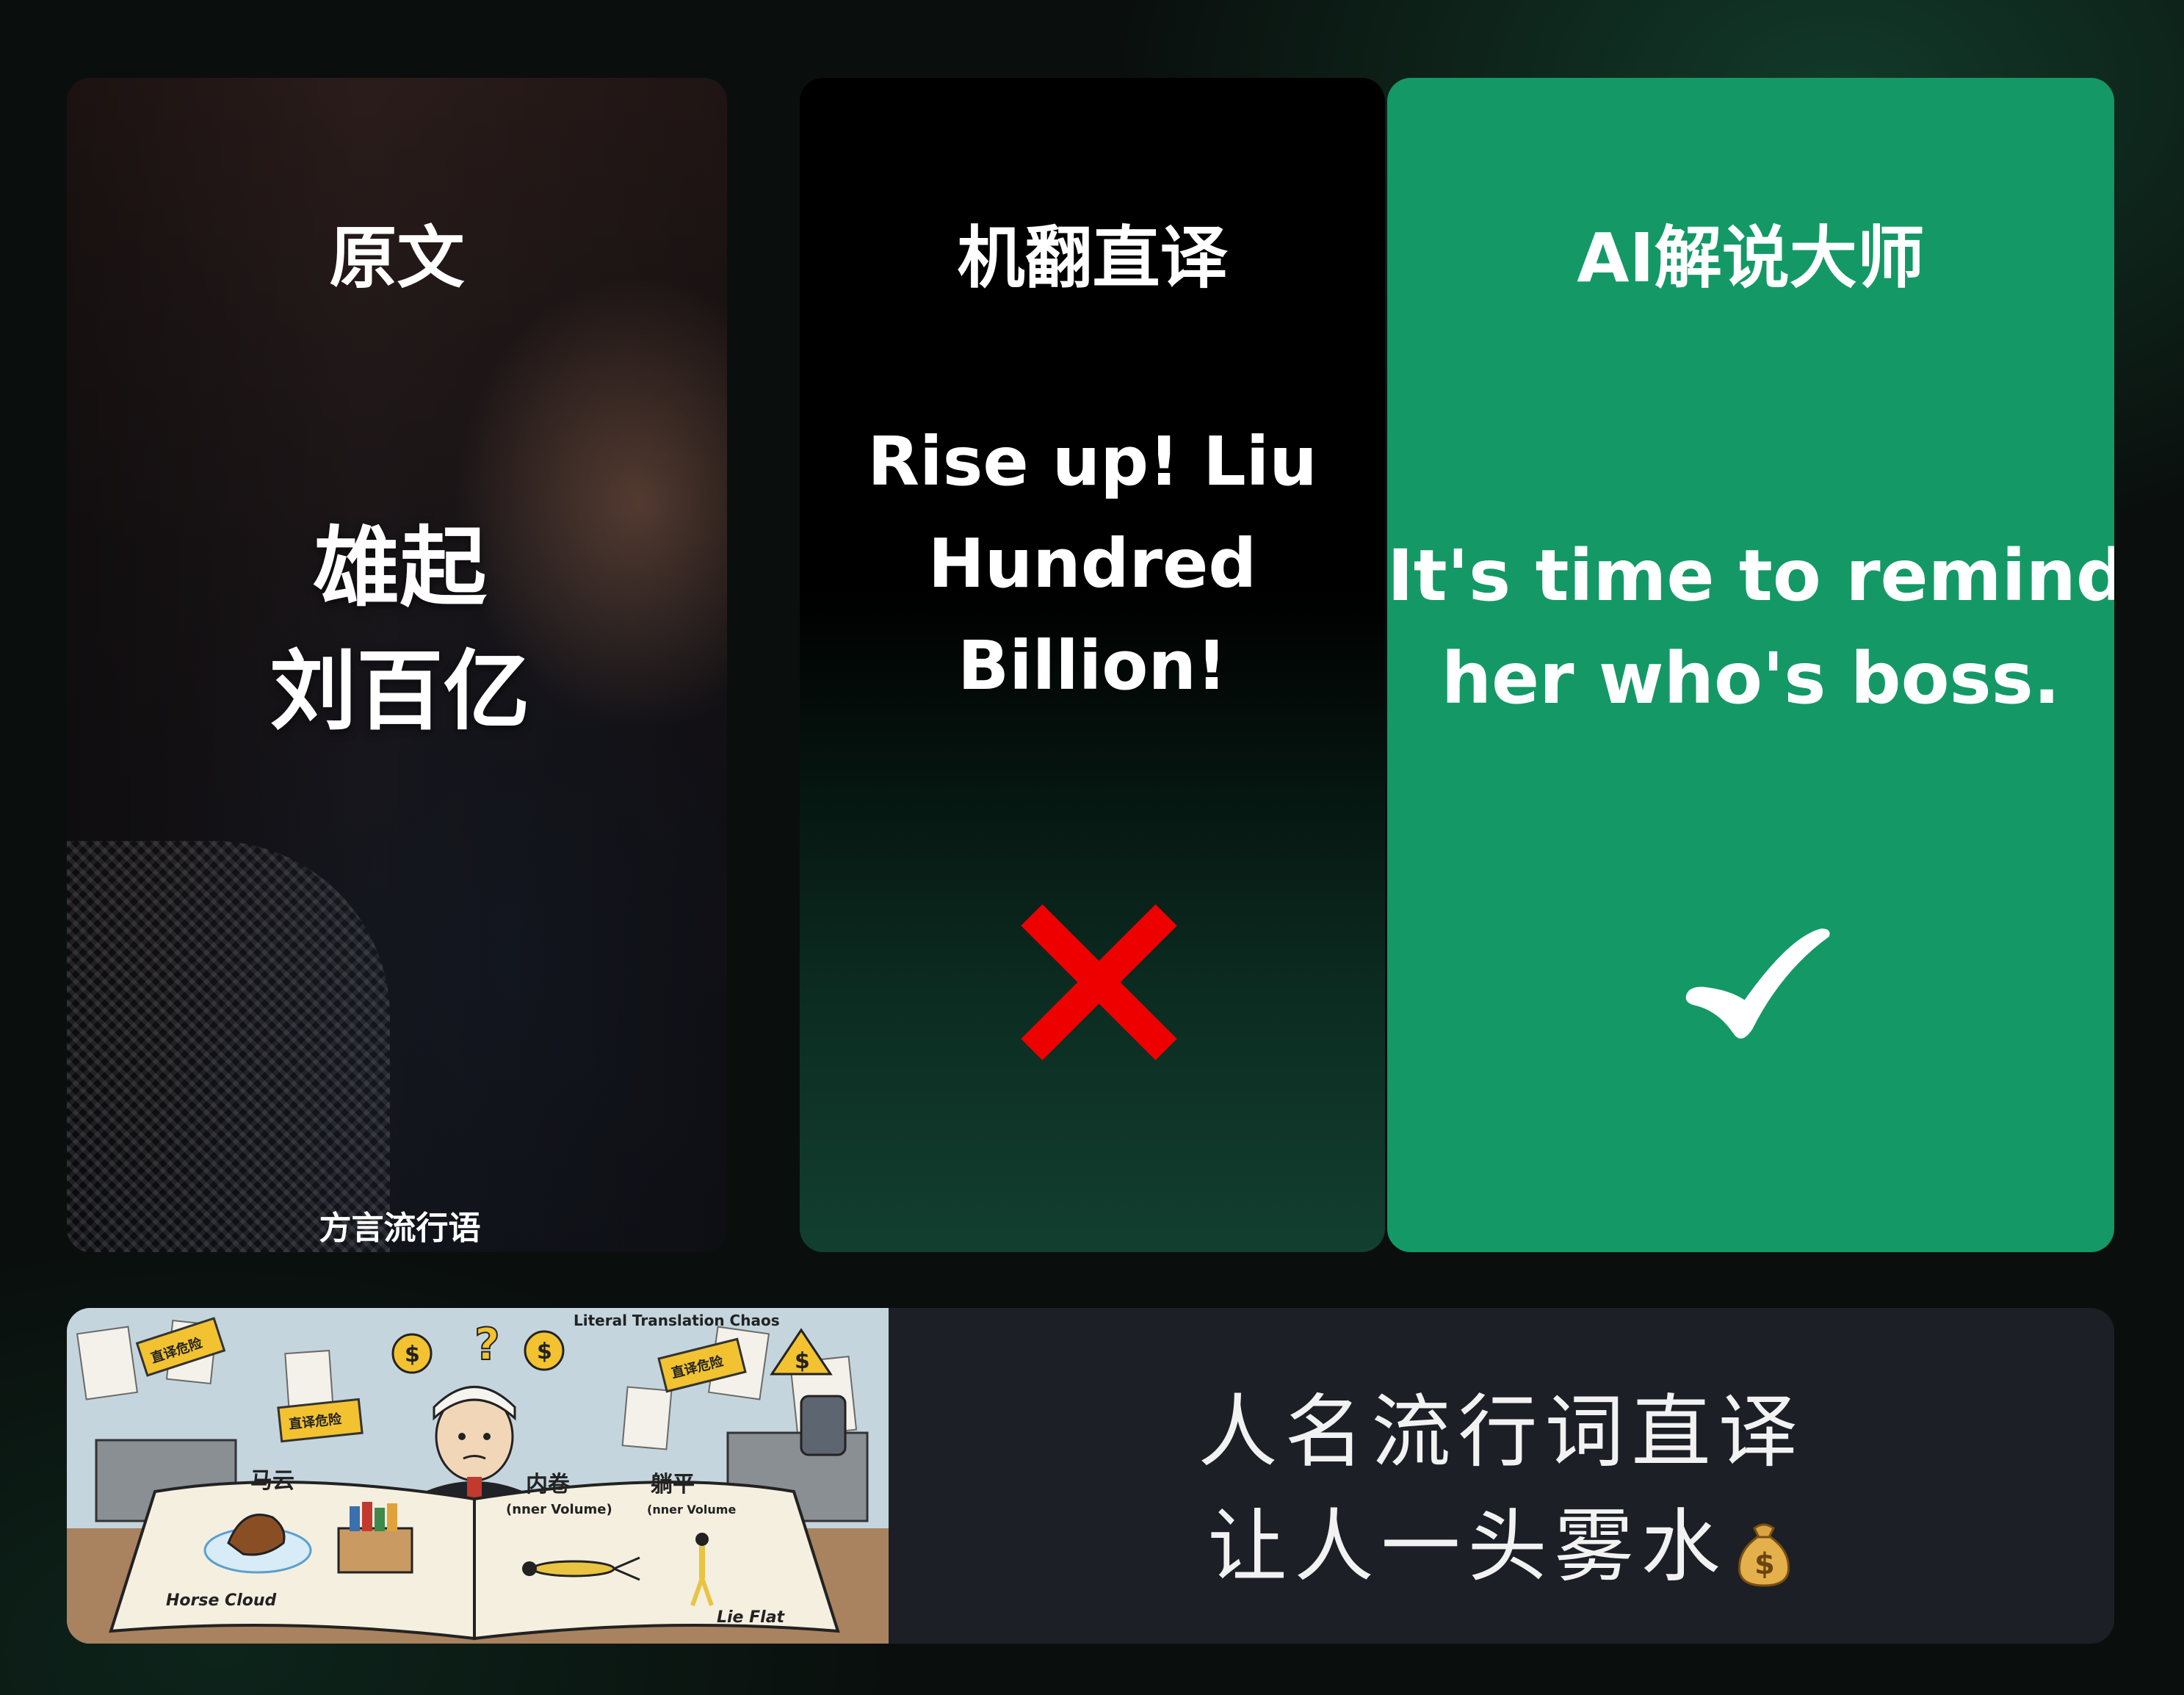  What do you see at coordinates (1751, 678) in the screenshot?
I see `ai-line-2: her who's boss.` at bounding box center [1751, 678].